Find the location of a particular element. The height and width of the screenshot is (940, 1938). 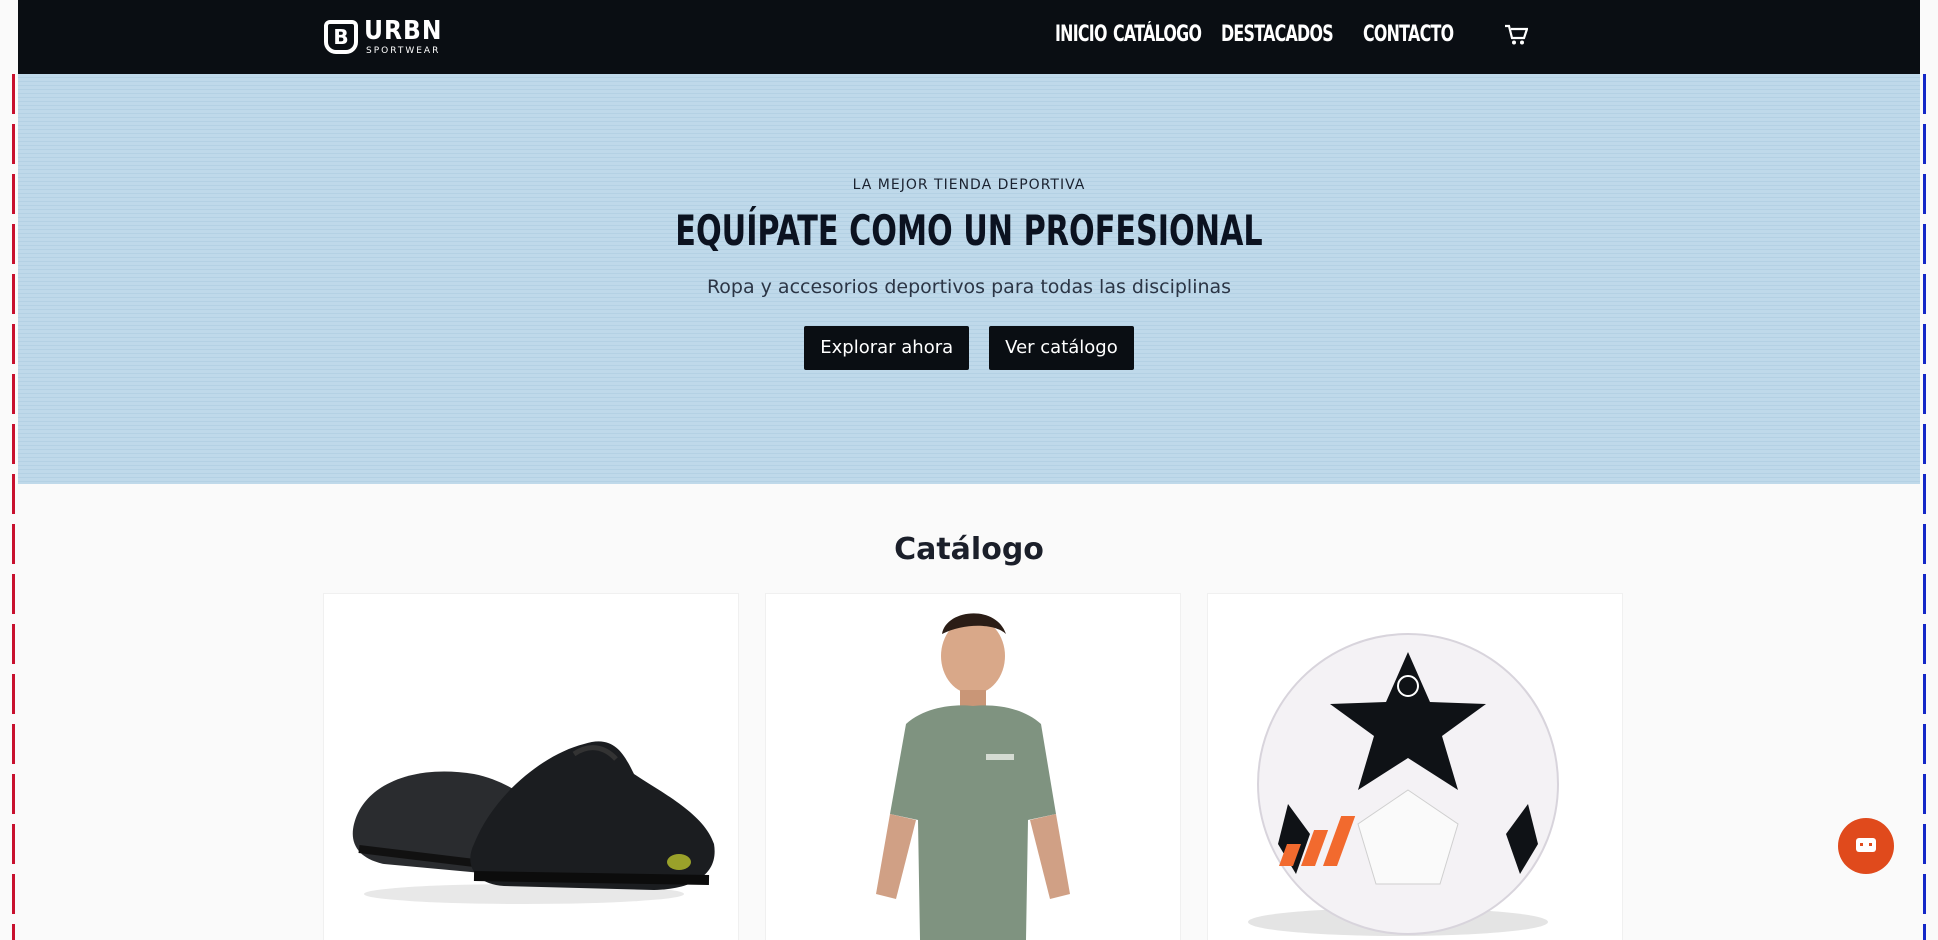

nav-link-destacados: DESTACADOS is located at coordinates (1277, 35).